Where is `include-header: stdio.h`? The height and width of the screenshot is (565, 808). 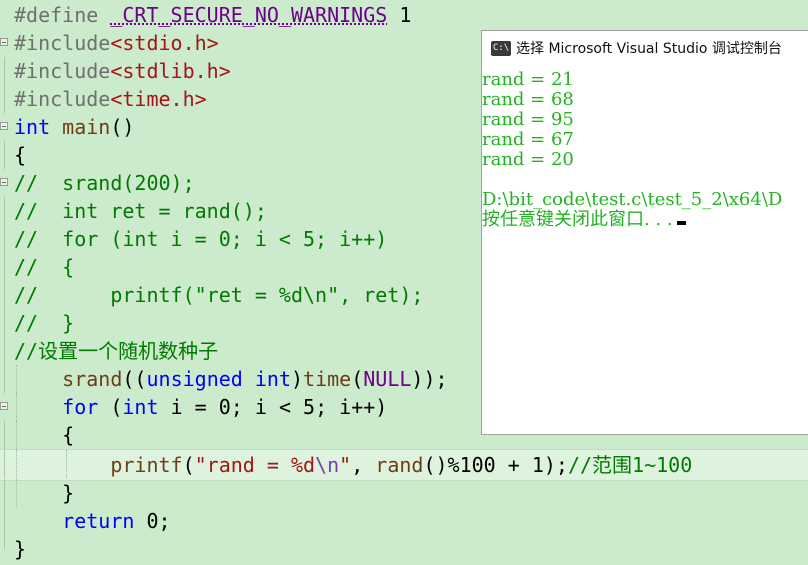 include-header: stdio.h is located at coordinates (164, 43).